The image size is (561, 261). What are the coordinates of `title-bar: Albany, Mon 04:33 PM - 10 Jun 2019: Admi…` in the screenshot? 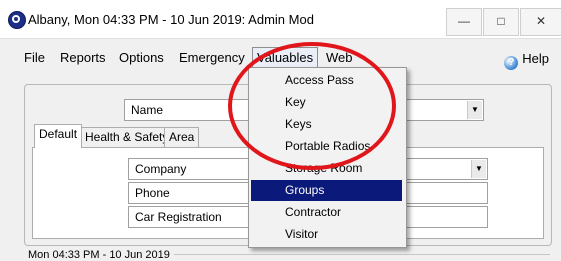 It's located at (280, 19).